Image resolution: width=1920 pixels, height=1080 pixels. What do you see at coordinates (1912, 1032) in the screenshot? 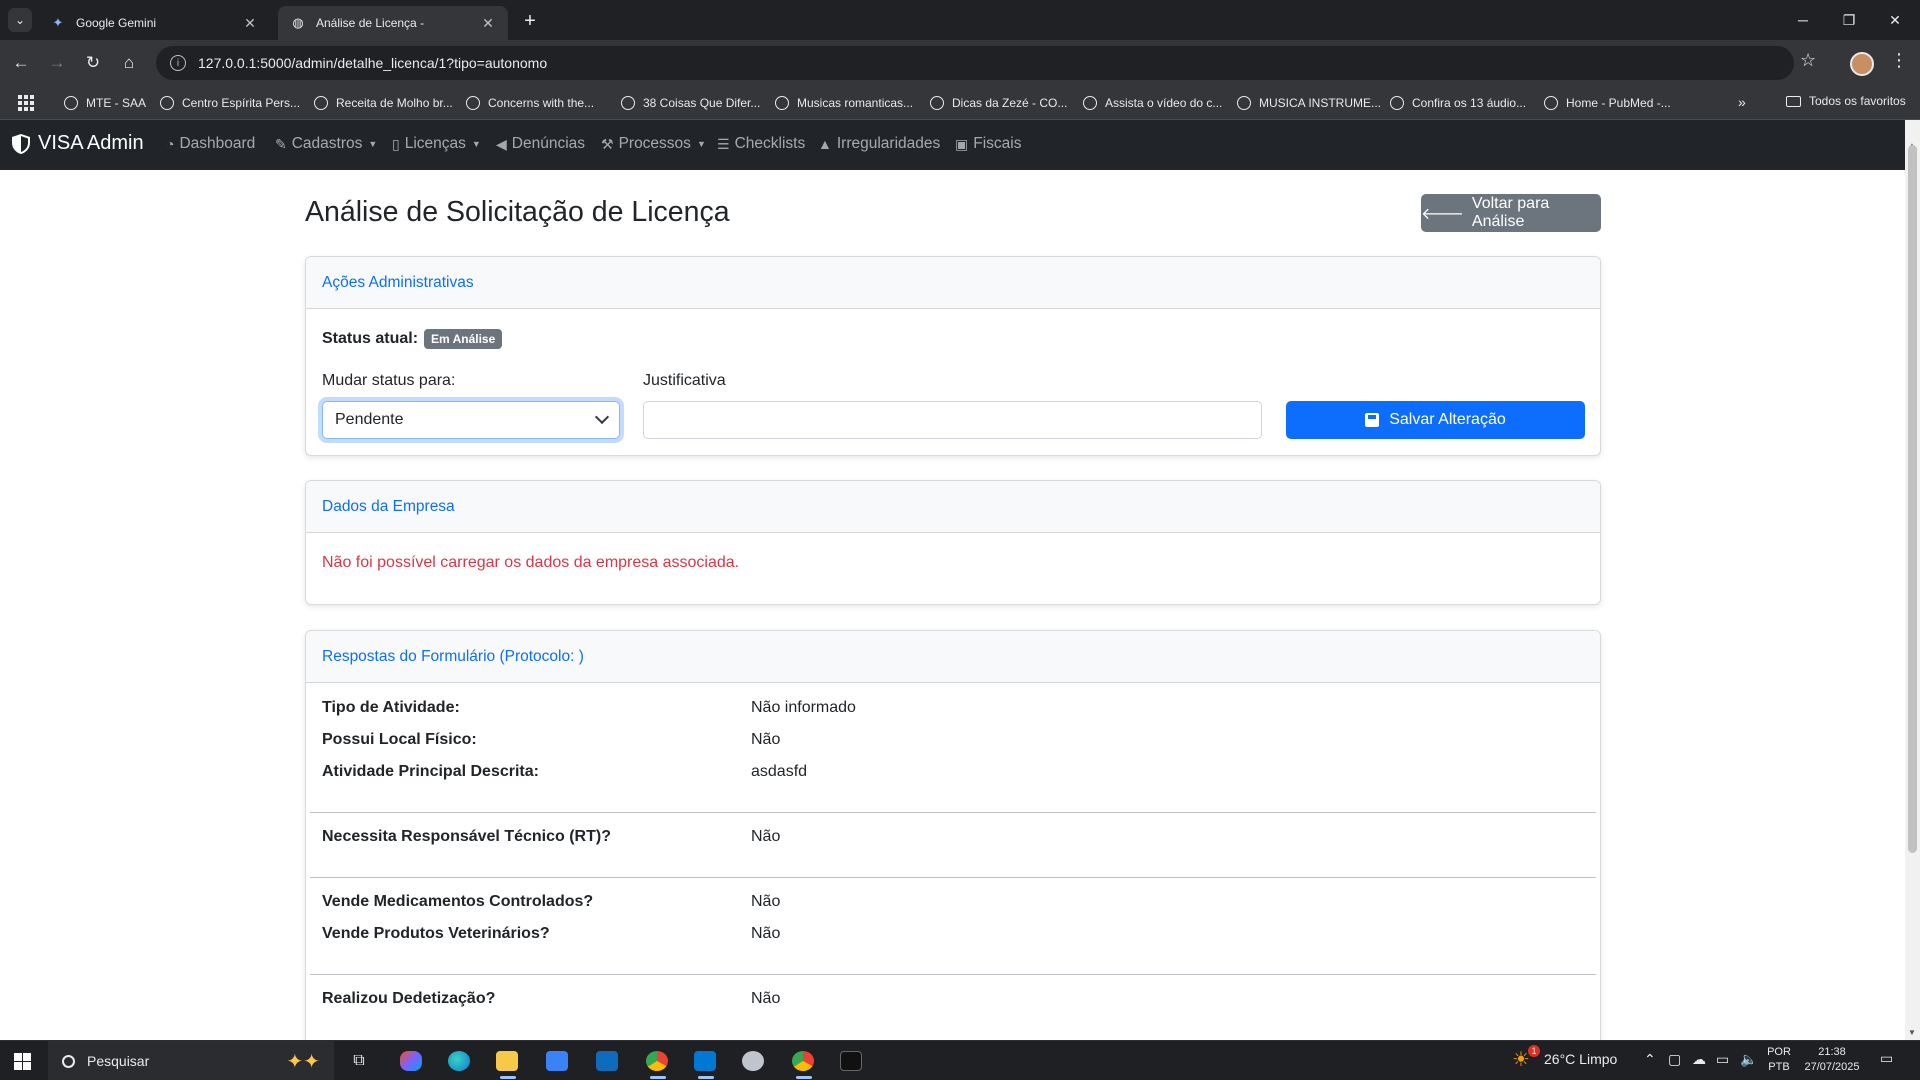
I see `scroll-down-icon: ▼` at bounding box center [1912, 1032].